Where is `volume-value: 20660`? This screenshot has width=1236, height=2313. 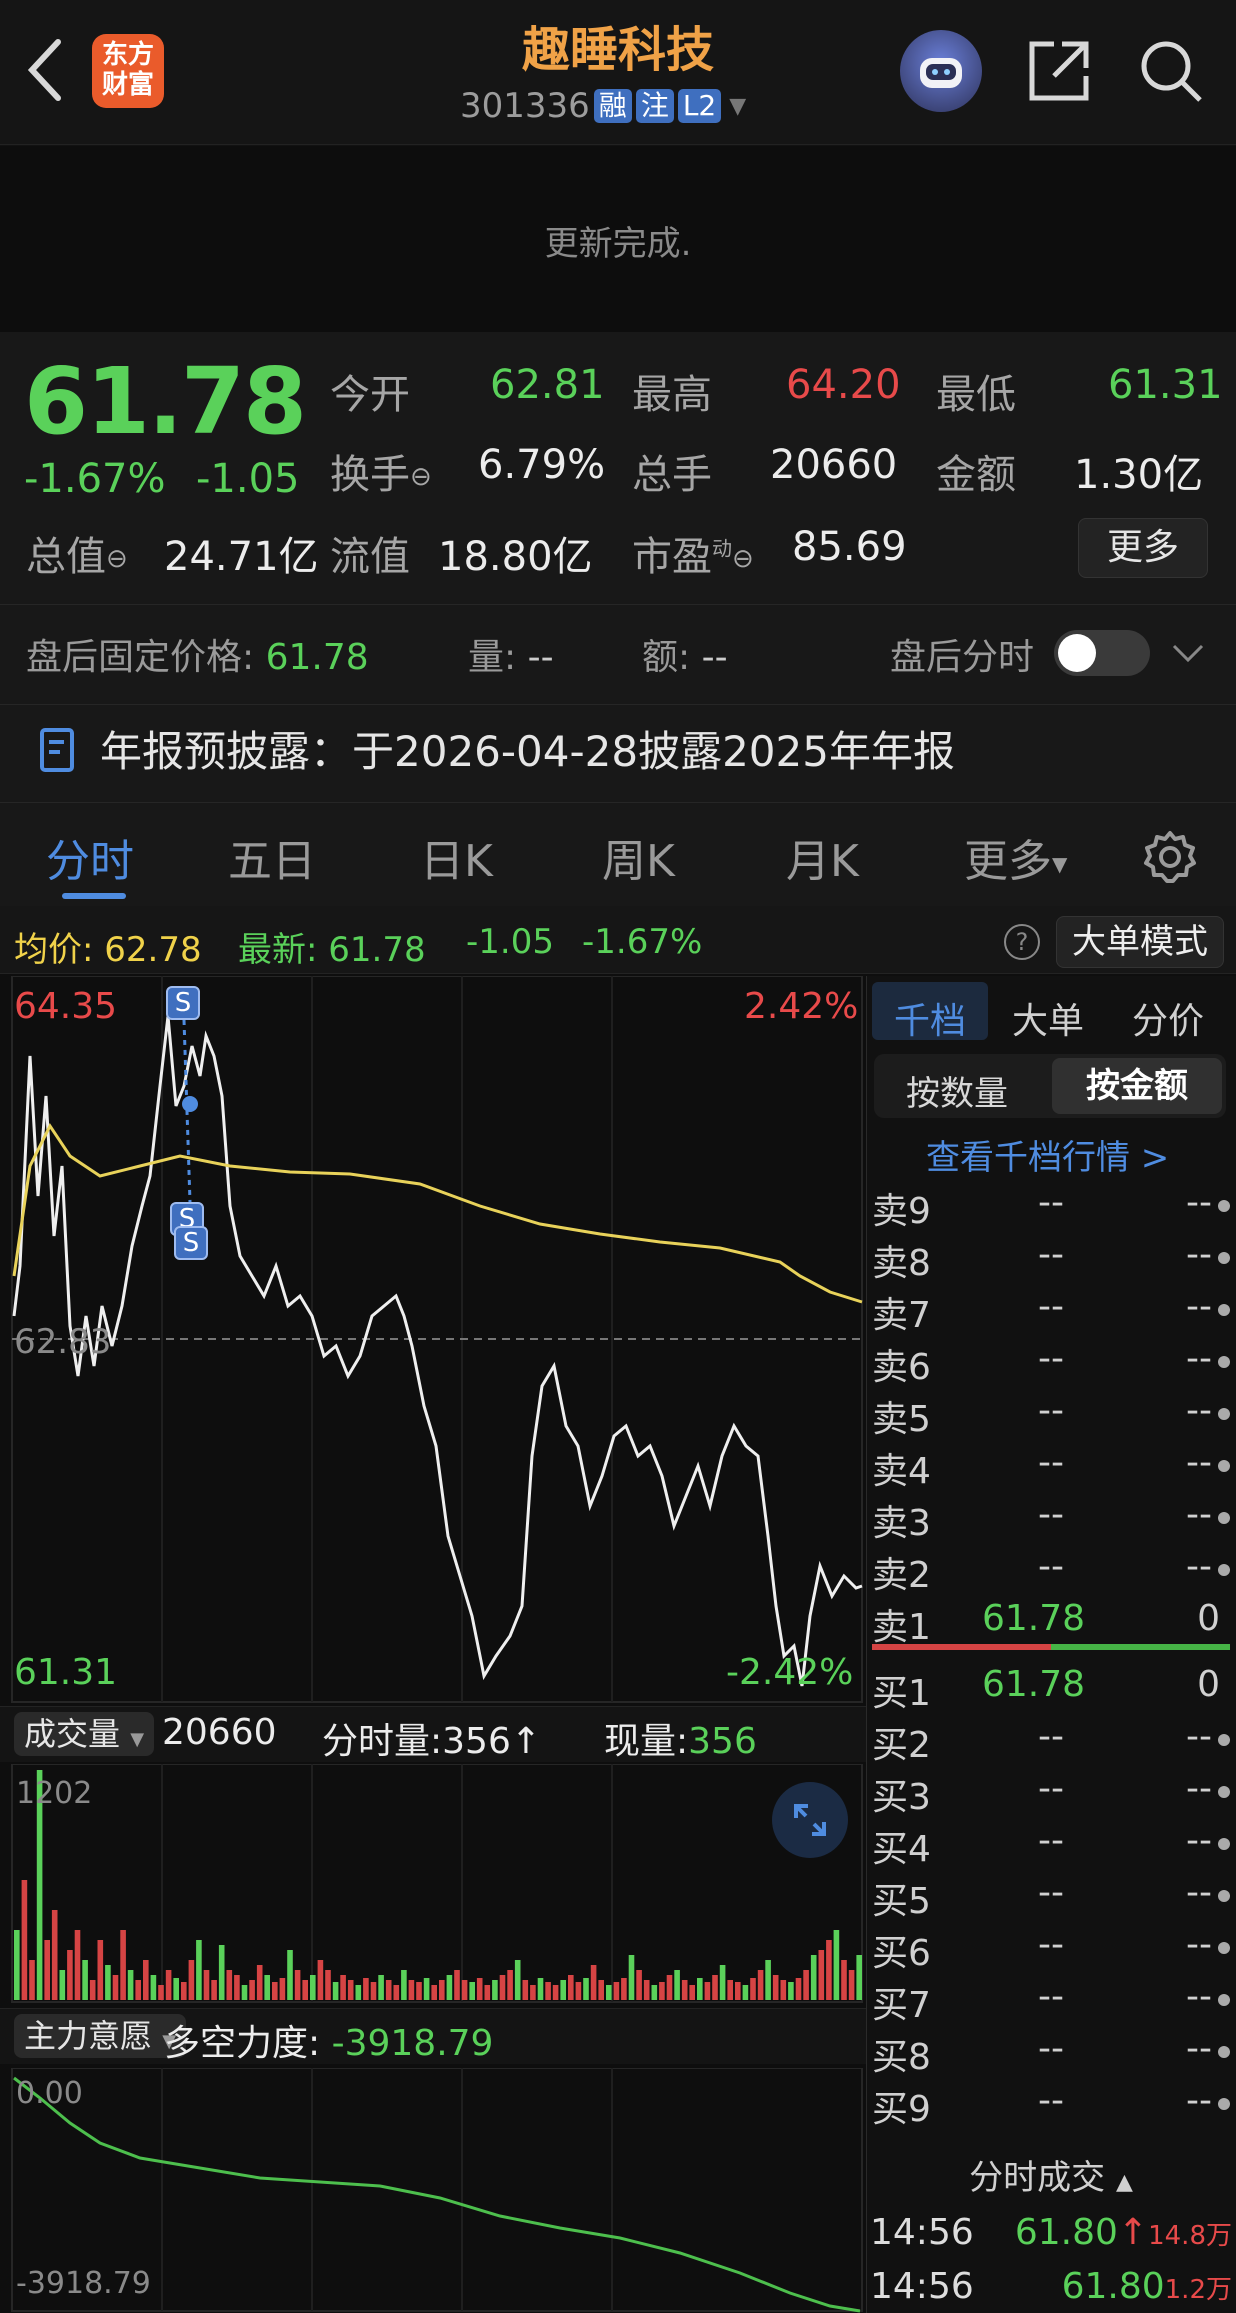 volume-value: 20660 is located at coordinates (834, 465).